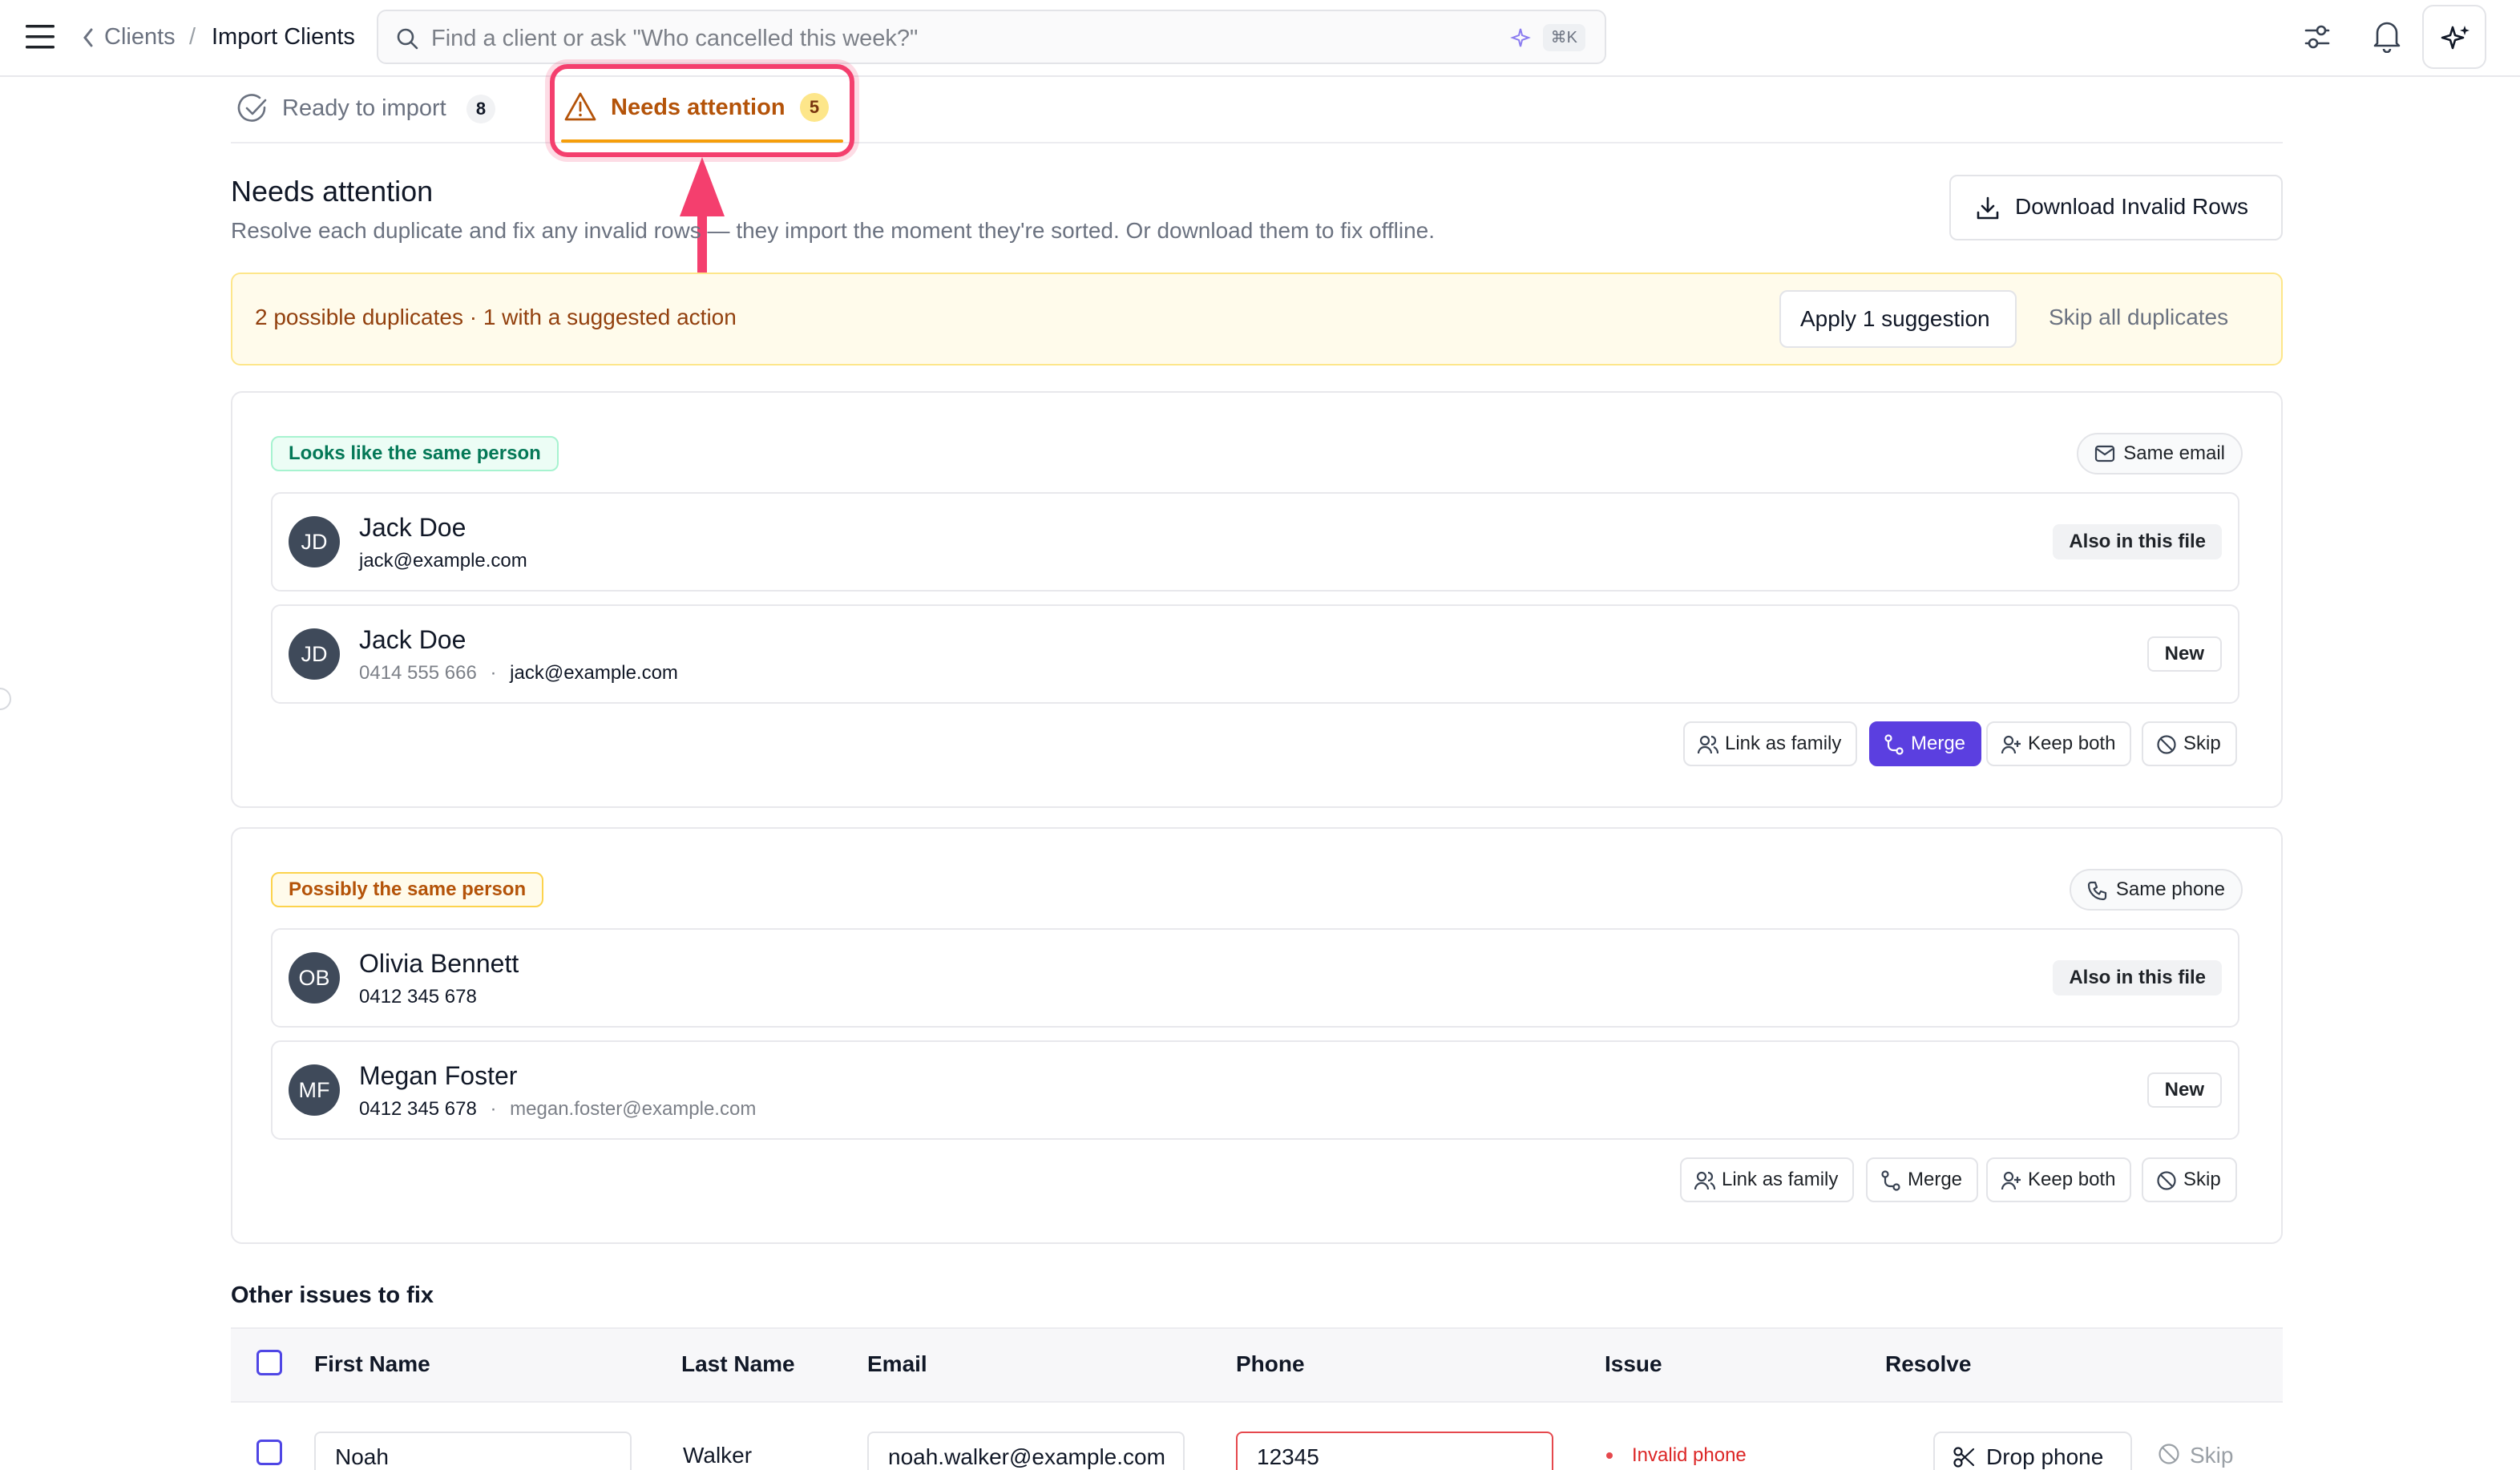 The height and width of the screenshot is (1470, 2520). Describe the element at coordinates (1689, 1455) in the screenshot. I see `issue-text: Invalid phone` at that location.